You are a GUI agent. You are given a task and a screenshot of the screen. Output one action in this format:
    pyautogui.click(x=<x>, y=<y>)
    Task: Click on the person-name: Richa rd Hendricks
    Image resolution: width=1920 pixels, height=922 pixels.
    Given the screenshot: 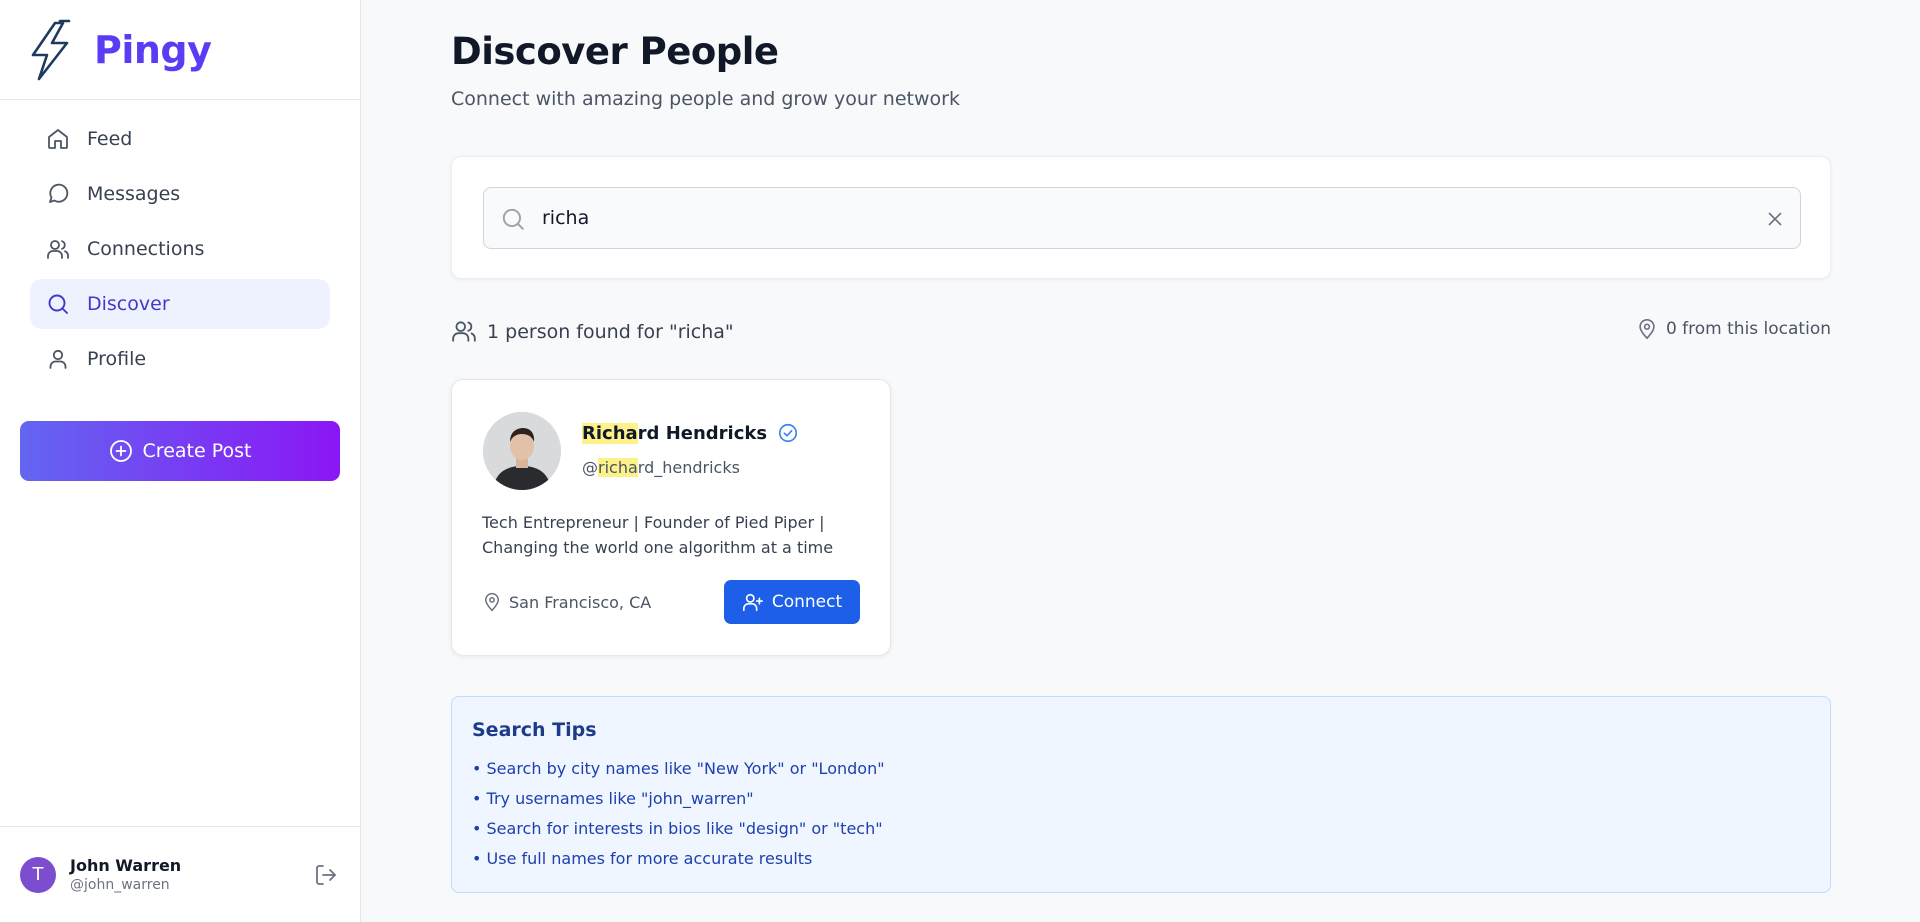 What is the action you would take?
    pyautogui.click(x=690, y=433)
    